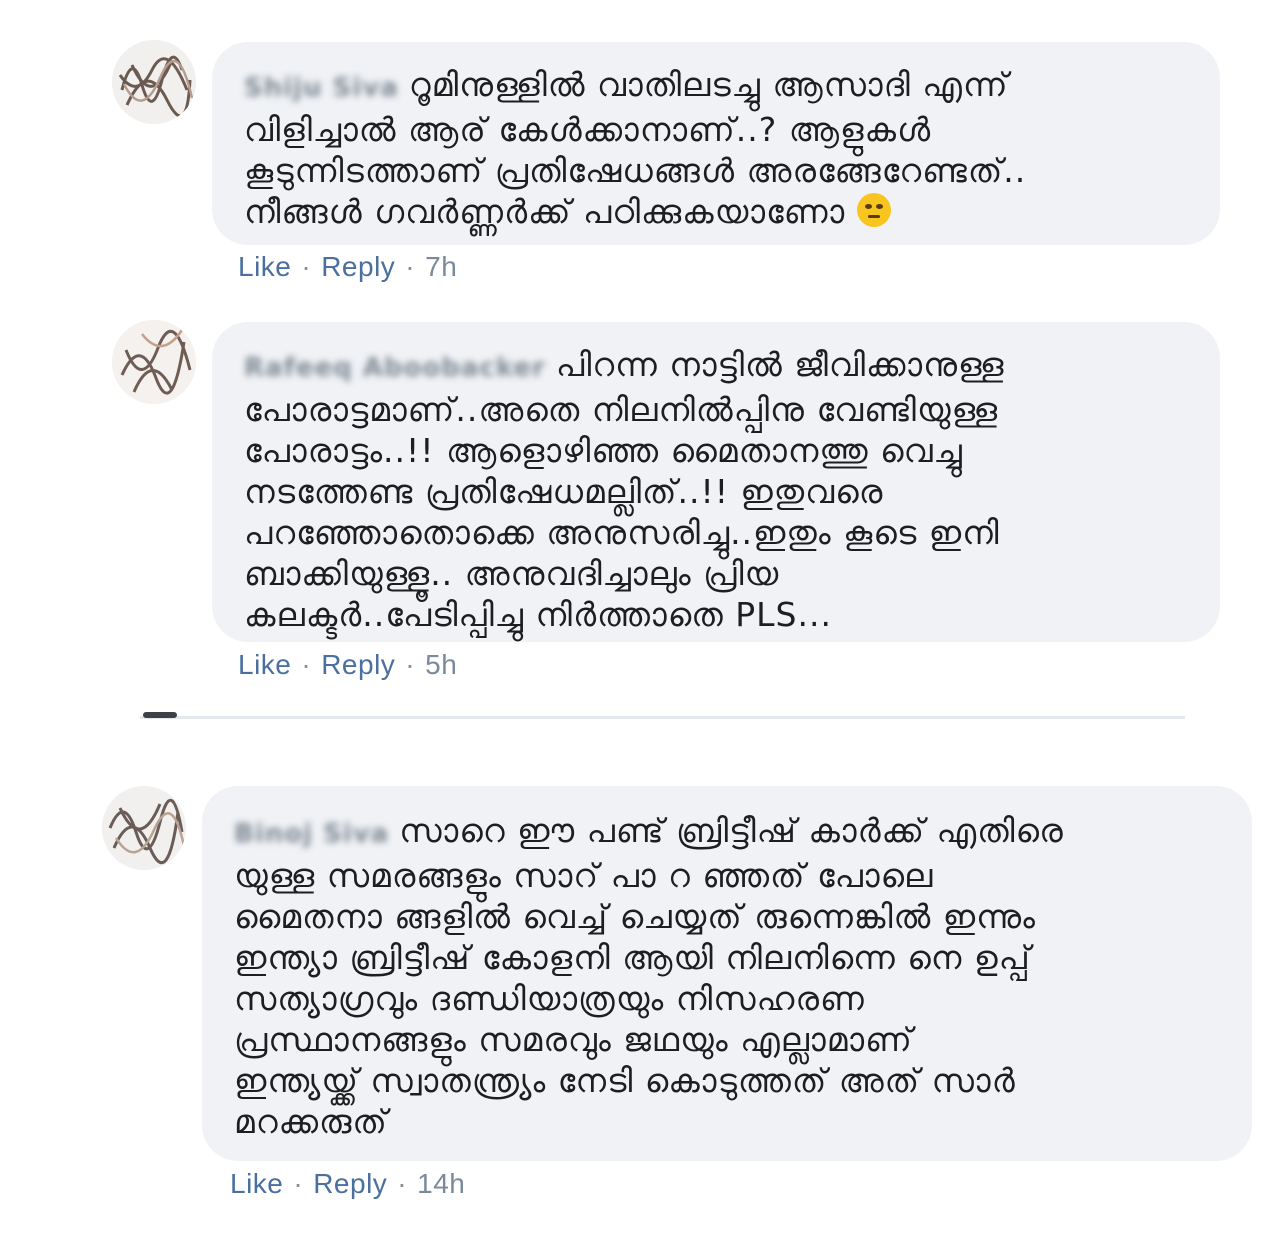  What do you see at coordinates (311, 834) in the screenshot?
I see `comment-author: Binoj Siva` at bounding box center [311, 834].